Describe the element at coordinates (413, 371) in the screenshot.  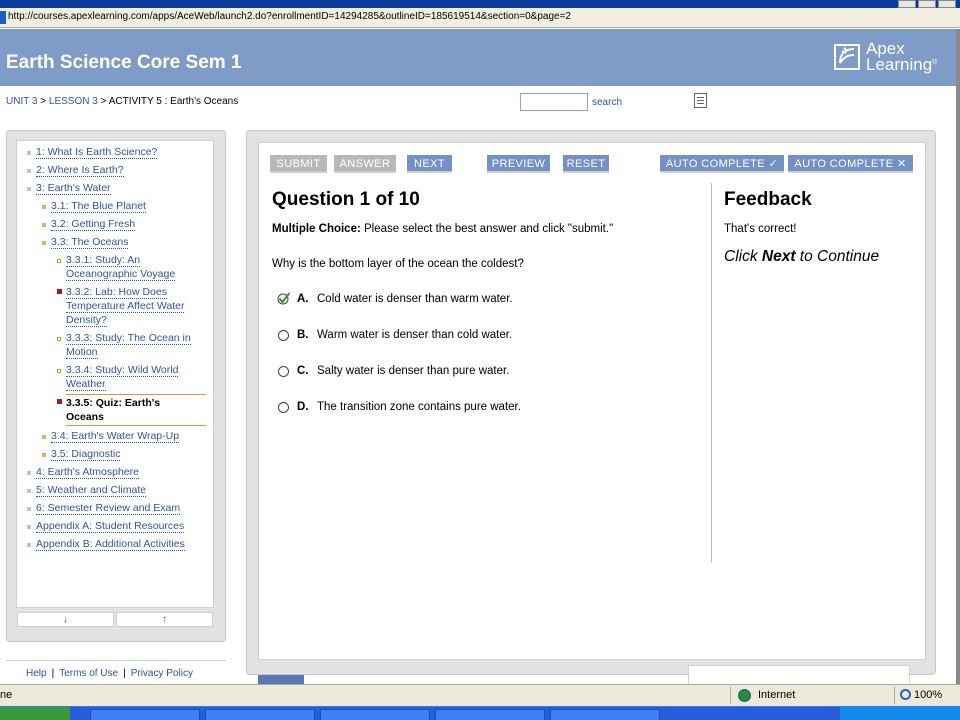
I see `choice-text: Salty water is denser than pure water.` at that location.